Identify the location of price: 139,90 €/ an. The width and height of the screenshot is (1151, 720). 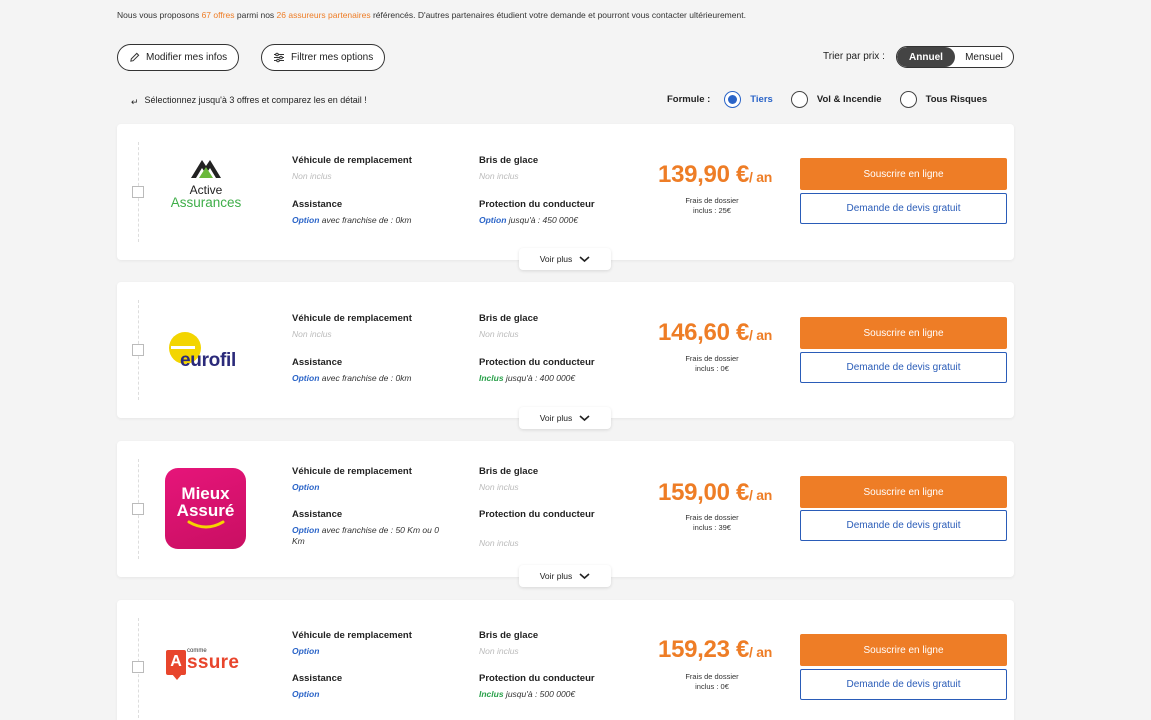
(715, 175).